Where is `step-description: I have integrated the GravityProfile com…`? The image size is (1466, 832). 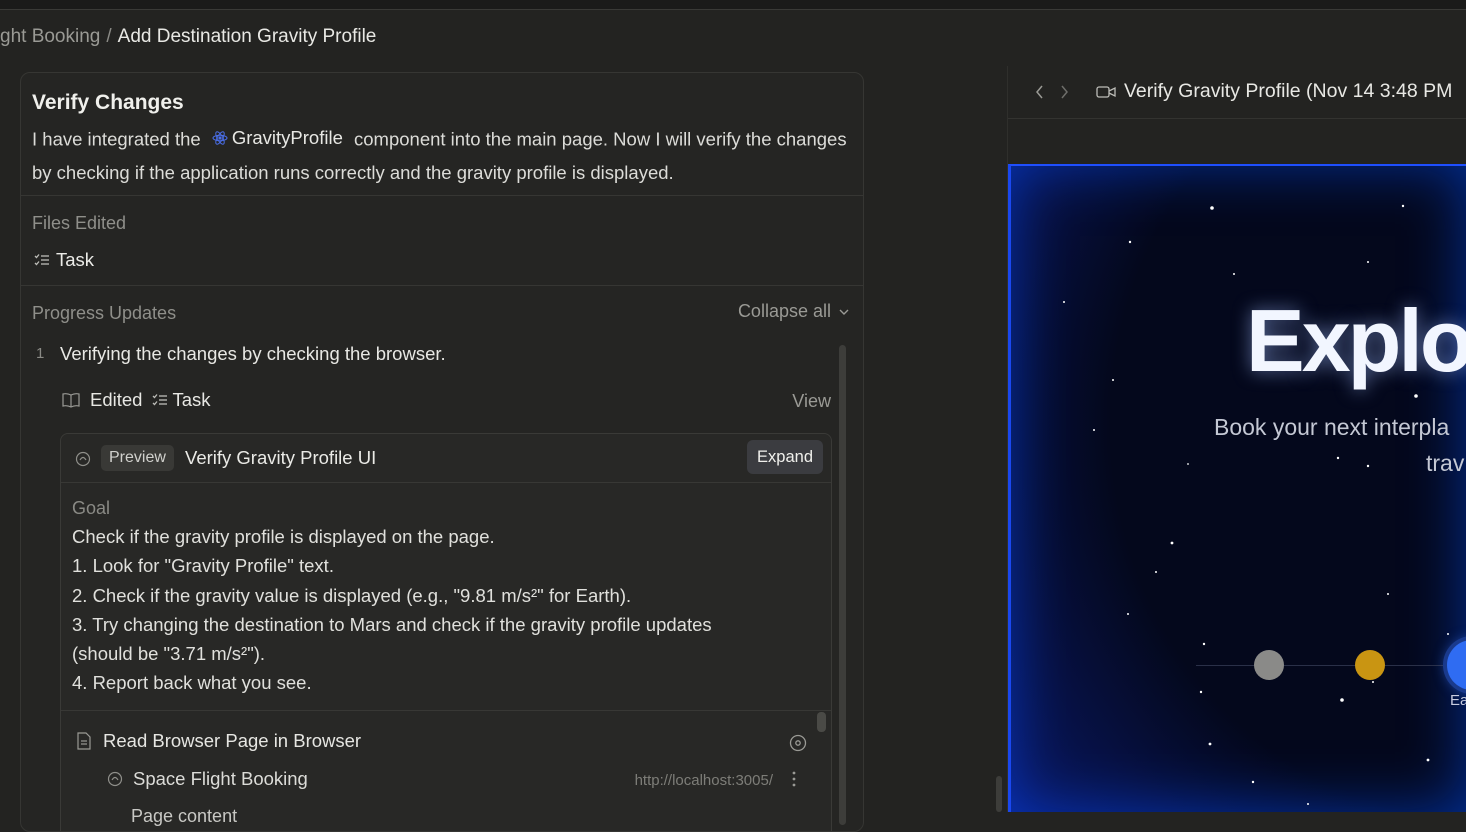
step-description: I have integrated the GravityProfile com… is located at coordinates (442, 155).